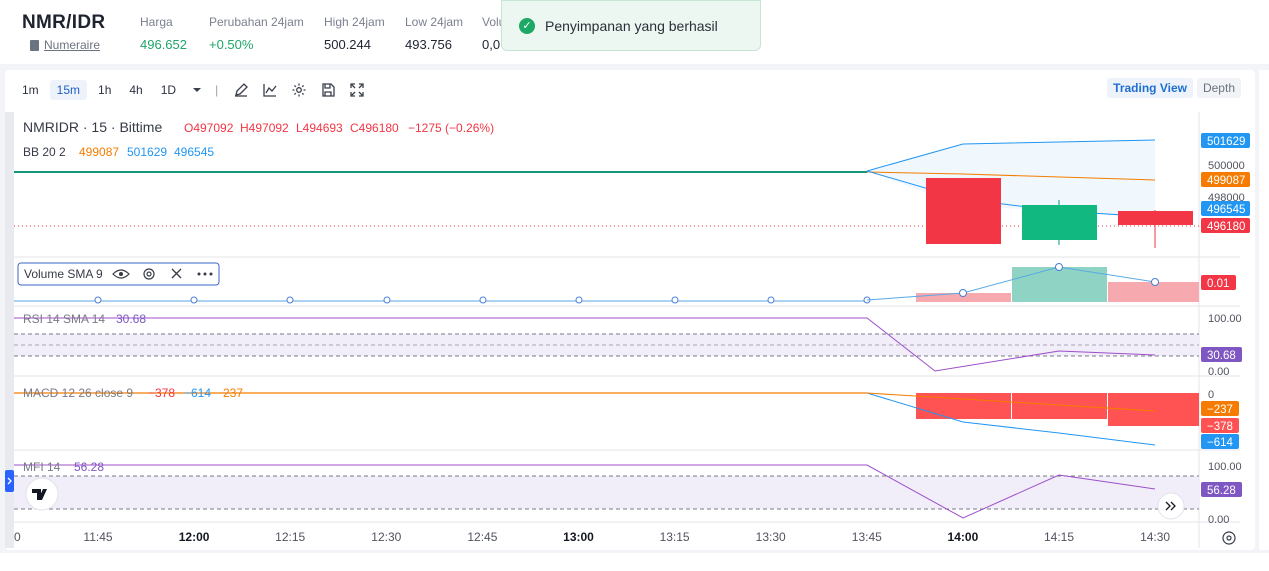  Describe the element at coordinates (97, 537) in the screenshot. I see `time-tick: 11:45` at that location.